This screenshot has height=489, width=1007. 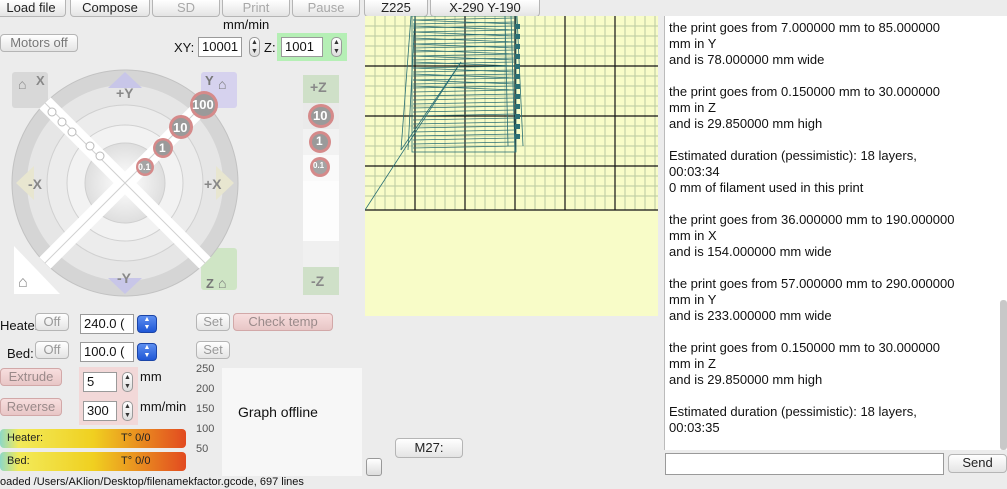 I want to click on feedrate-title: mm/min, so click(x=246, y=24).